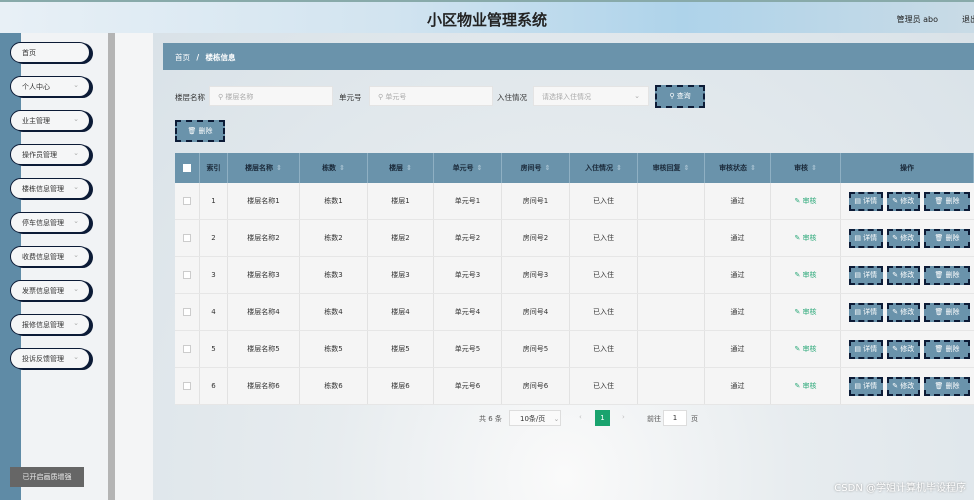 The height and width of the screenshot is (500, 974). I want to click on next-page-button: ›, so click(623, 417).